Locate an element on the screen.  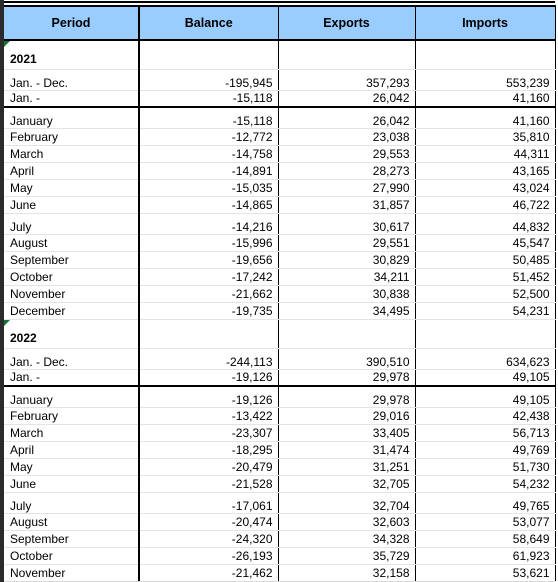
table-row: Jan. - -19,126 29,978 49,105 is located at coordinates (280, 378).